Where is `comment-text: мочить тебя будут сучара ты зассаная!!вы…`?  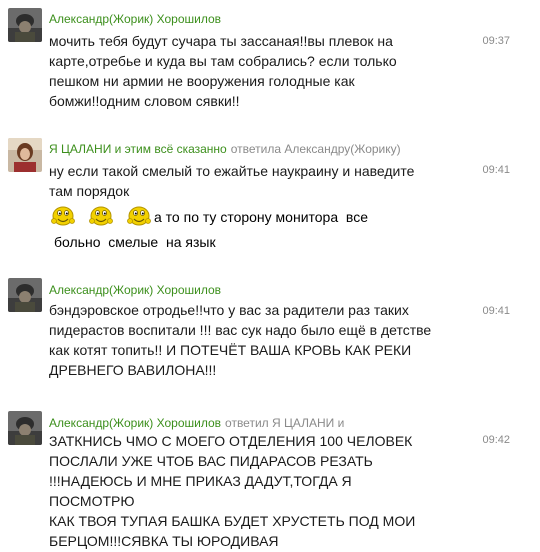 comment-text: мочить тебя будут сучара ты зассаная!!вы… is located at coordinates (223, 71).